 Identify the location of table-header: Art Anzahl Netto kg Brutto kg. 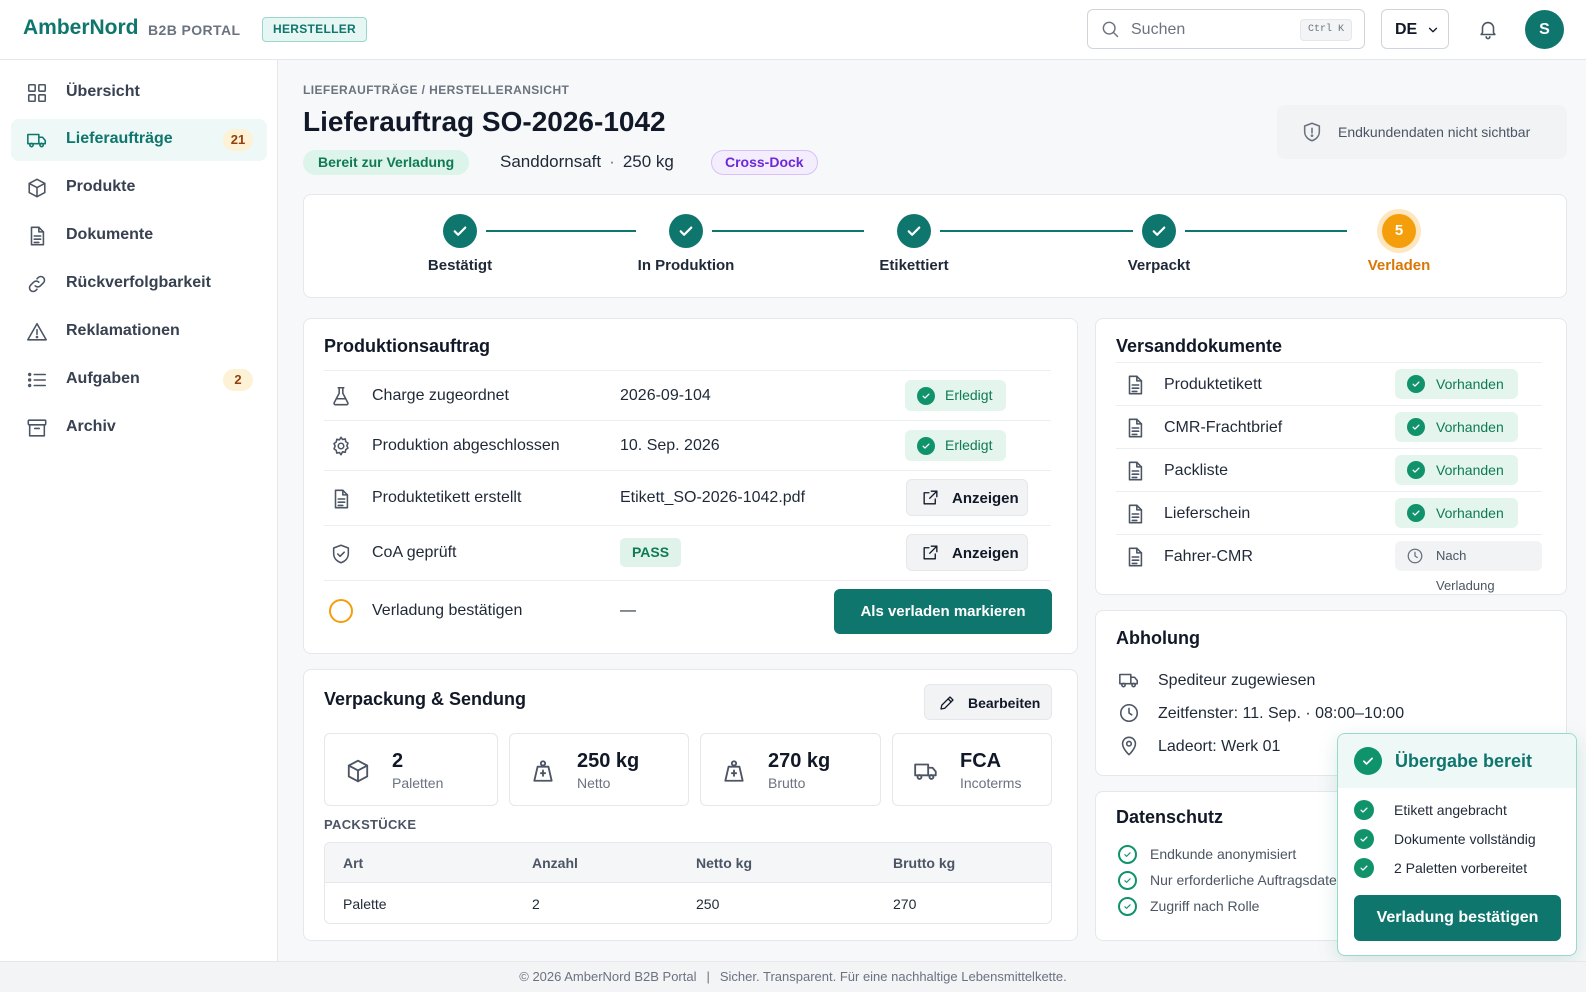
(688, 863).